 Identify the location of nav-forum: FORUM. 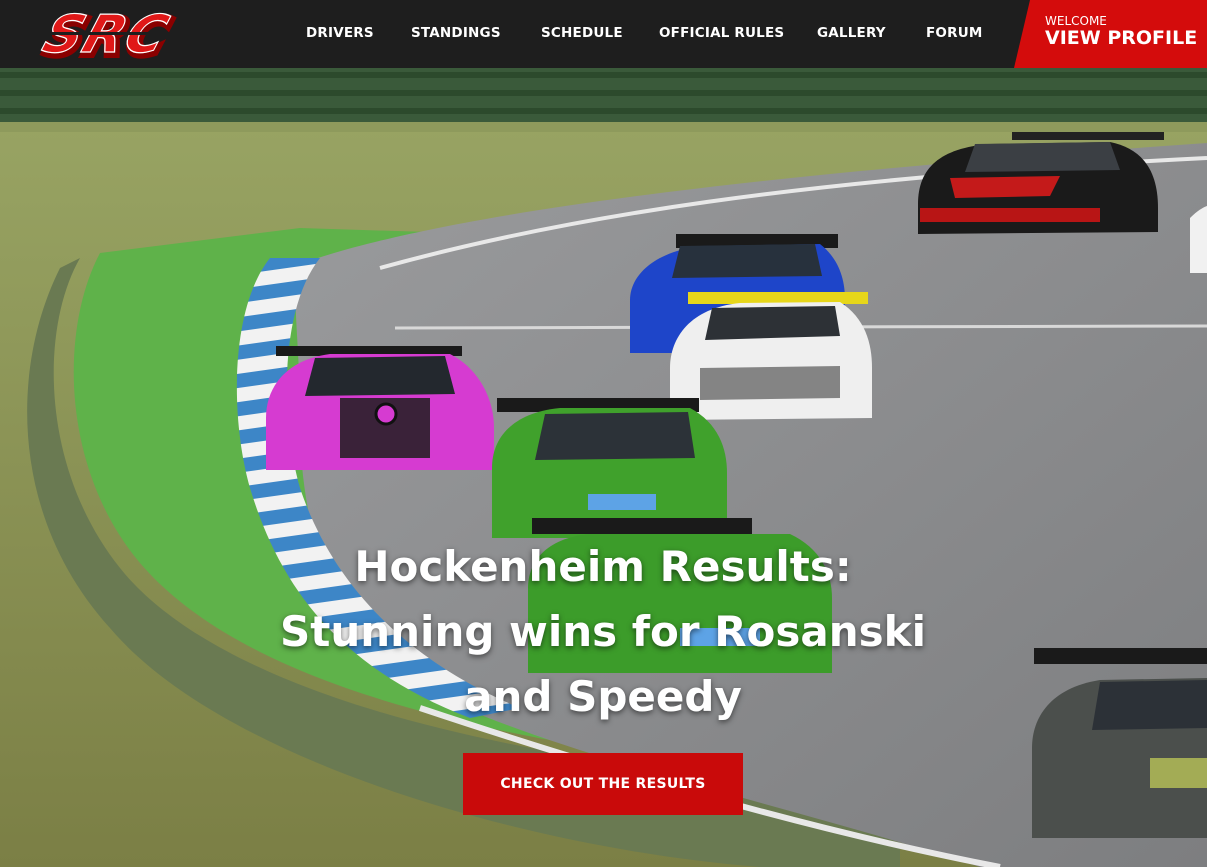
(954, 33).